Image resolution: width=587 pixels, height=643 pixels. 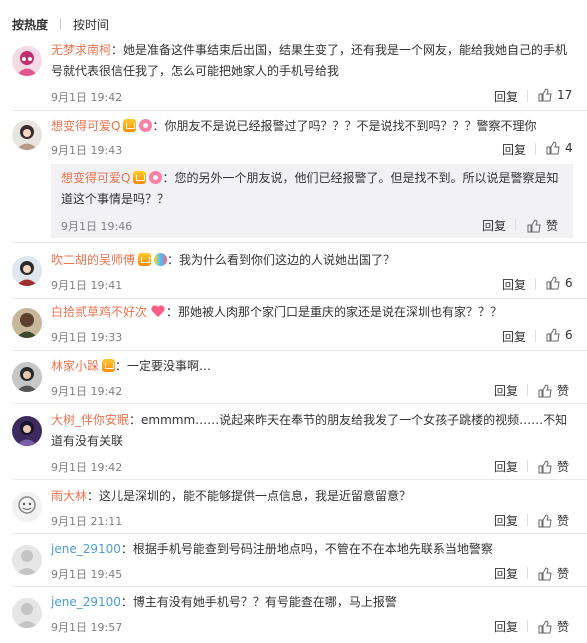 I want to click on tab-by-hot: 按热度, so click(x=30, y=24).